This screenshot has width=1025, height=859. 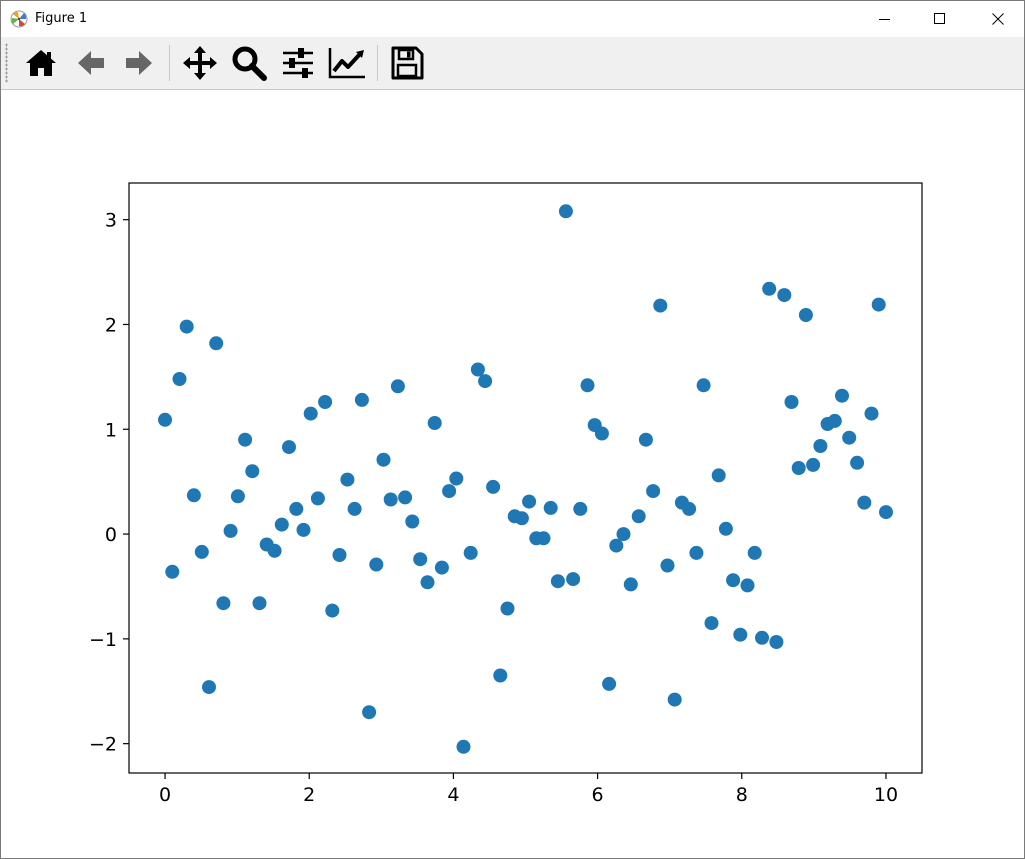 I want to click on y-tick-label: −2, so click(x=103, y=745).